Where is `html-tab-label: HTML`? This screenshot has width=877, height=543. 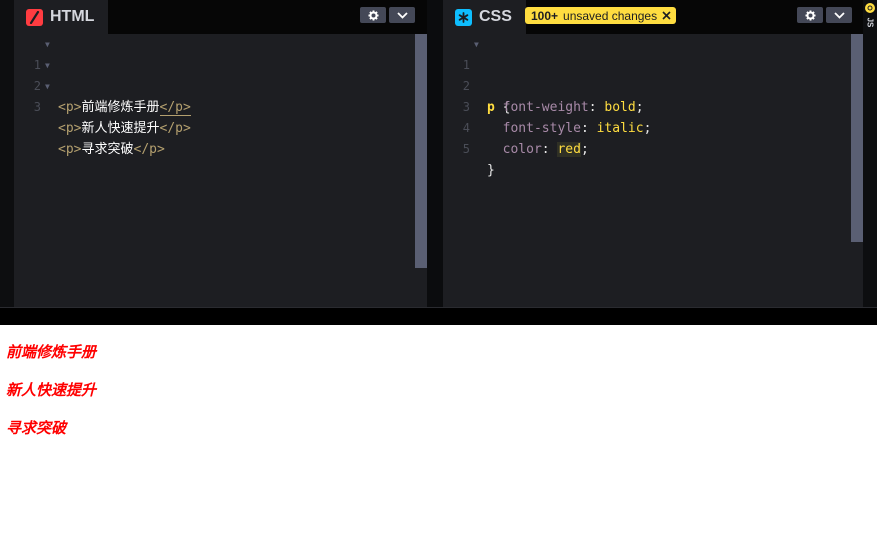 html-tab-label: HTML is located at coordinates (72, 16).